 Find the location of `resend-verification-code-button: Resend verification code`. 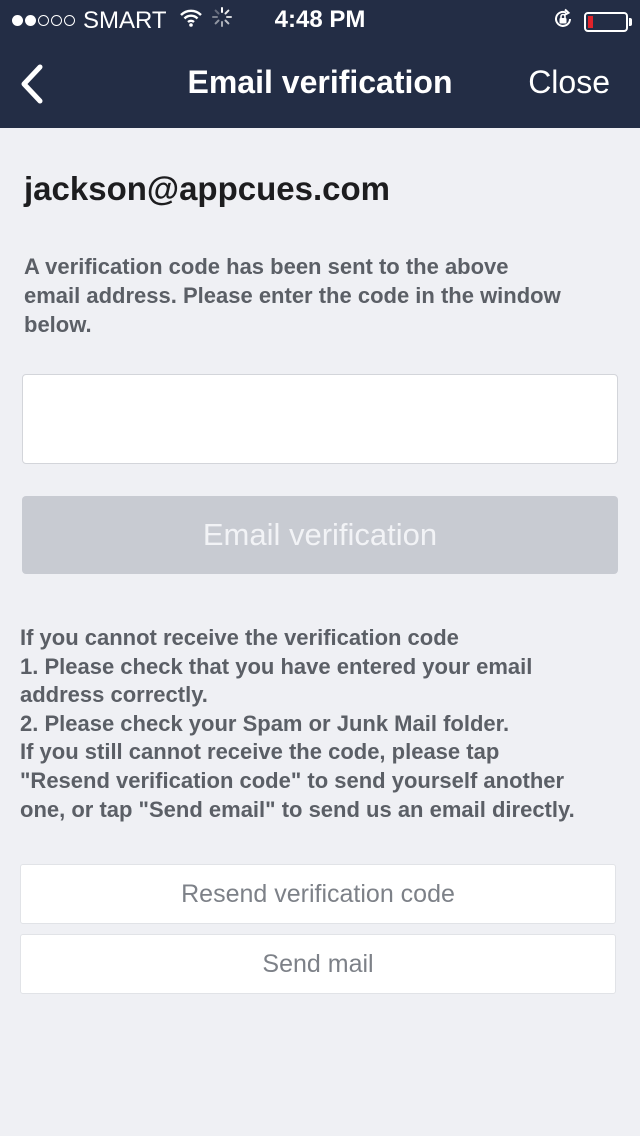

resend-verification-code-button: Resend verification code is located at coordinates (318, 894).